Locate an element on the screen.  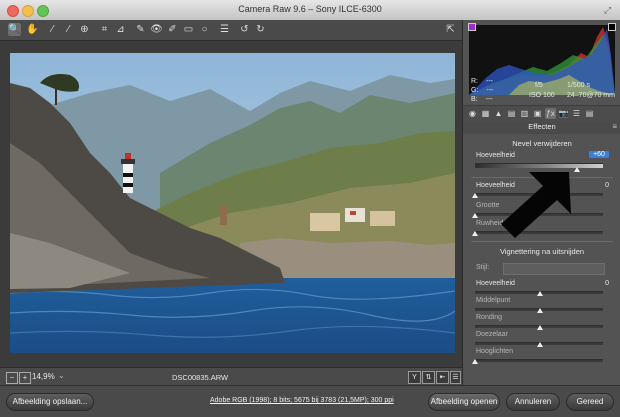
chevron-down-icon: ⌄ is located at coordinates (61, 375).